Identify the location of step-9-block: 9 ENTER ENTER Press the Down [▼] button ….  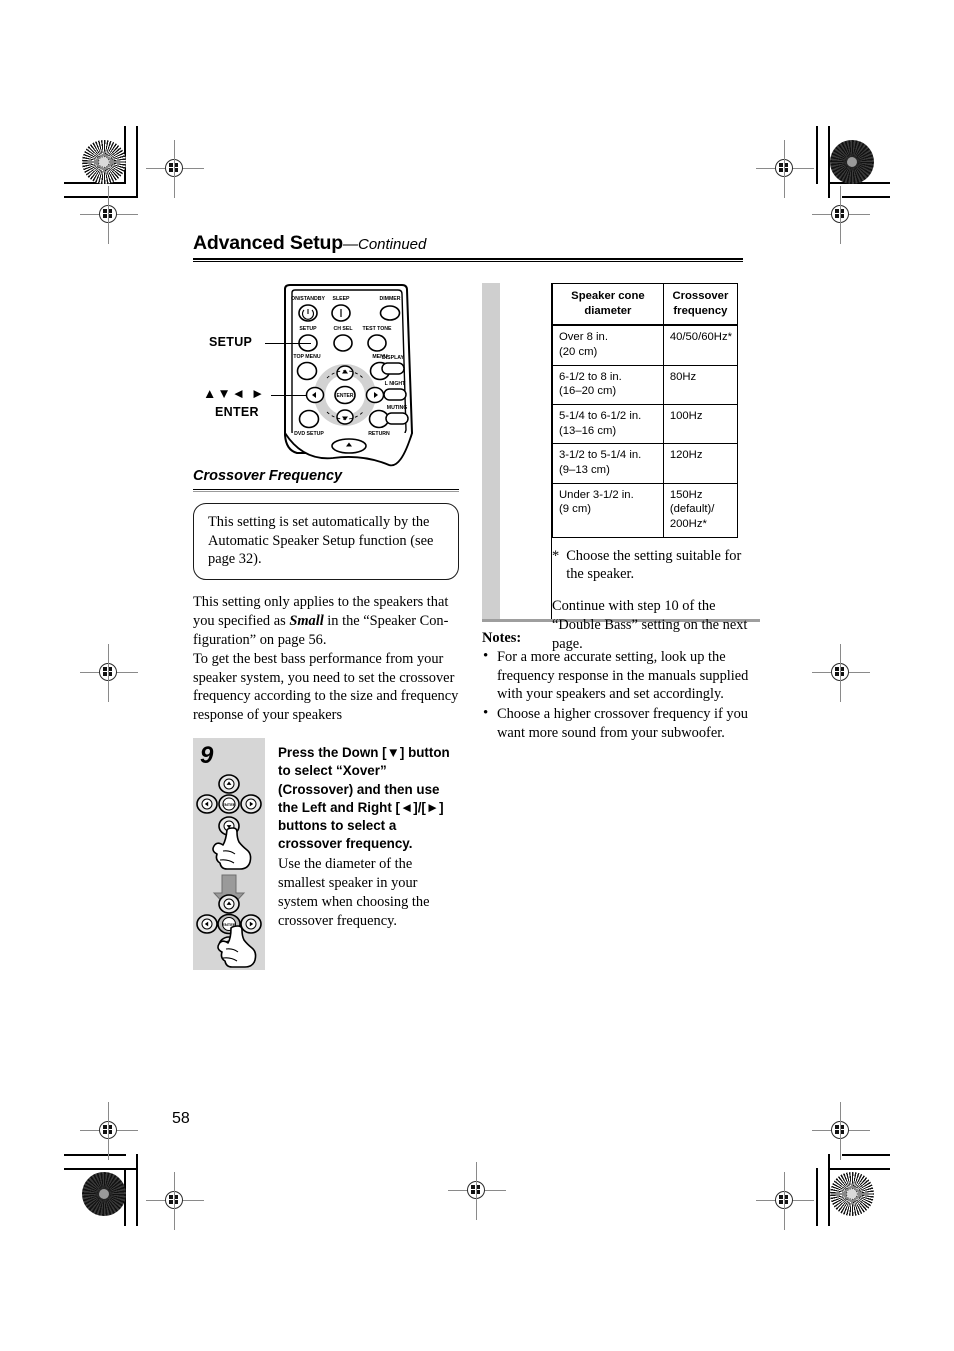
(326, 854).